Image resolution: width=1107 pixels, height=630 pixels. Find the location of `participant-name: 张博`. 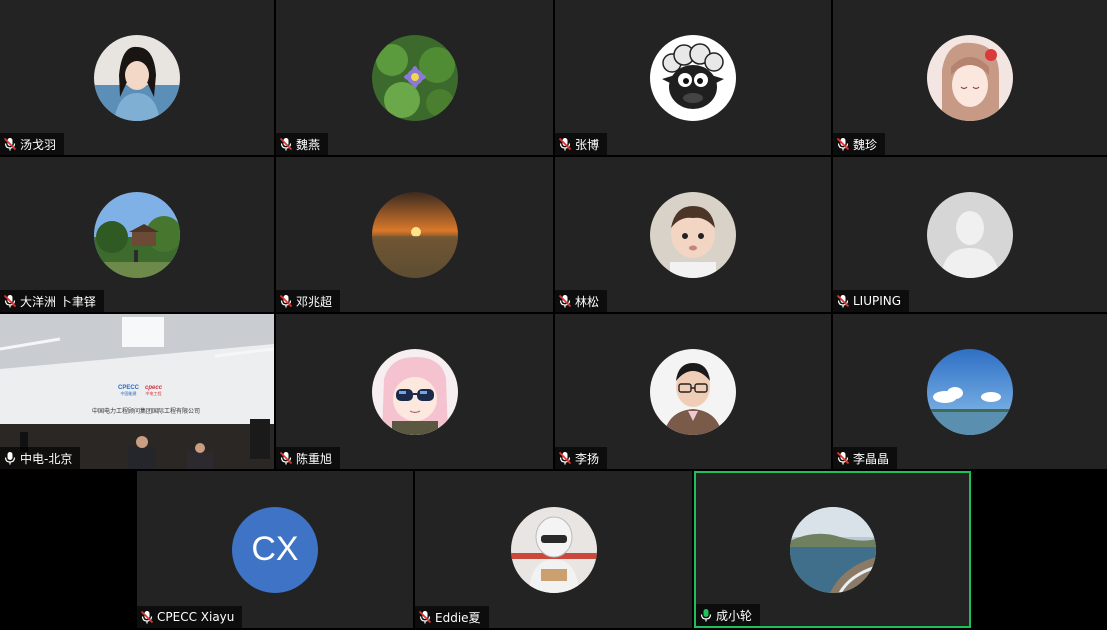

participant-name: 张博 is located at coordinates (587, 144).